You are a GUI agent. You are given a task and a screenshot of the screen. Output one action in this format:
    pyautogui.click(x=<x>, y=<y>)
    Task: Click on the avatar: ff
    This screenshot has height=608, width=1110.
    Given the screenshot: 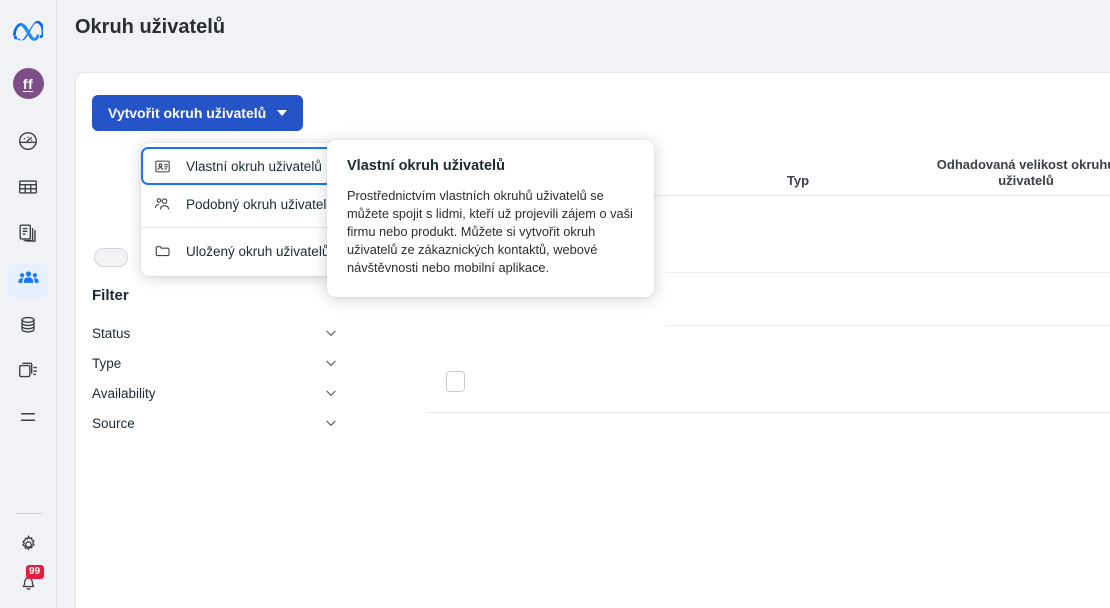 What is the action you would take?
    pyautogui.click(x=28, y=83)
    